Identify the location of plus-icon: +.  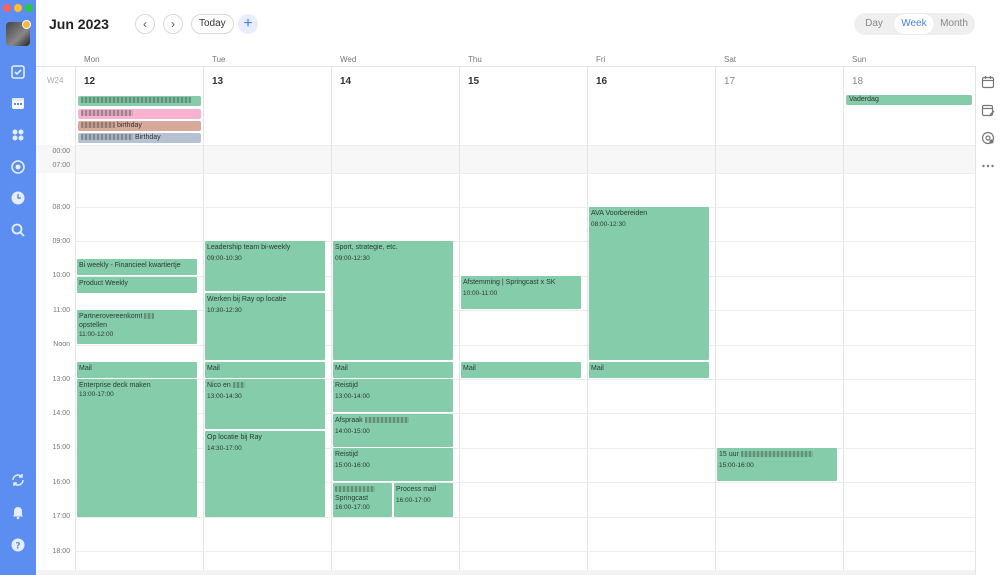
(248, 23).